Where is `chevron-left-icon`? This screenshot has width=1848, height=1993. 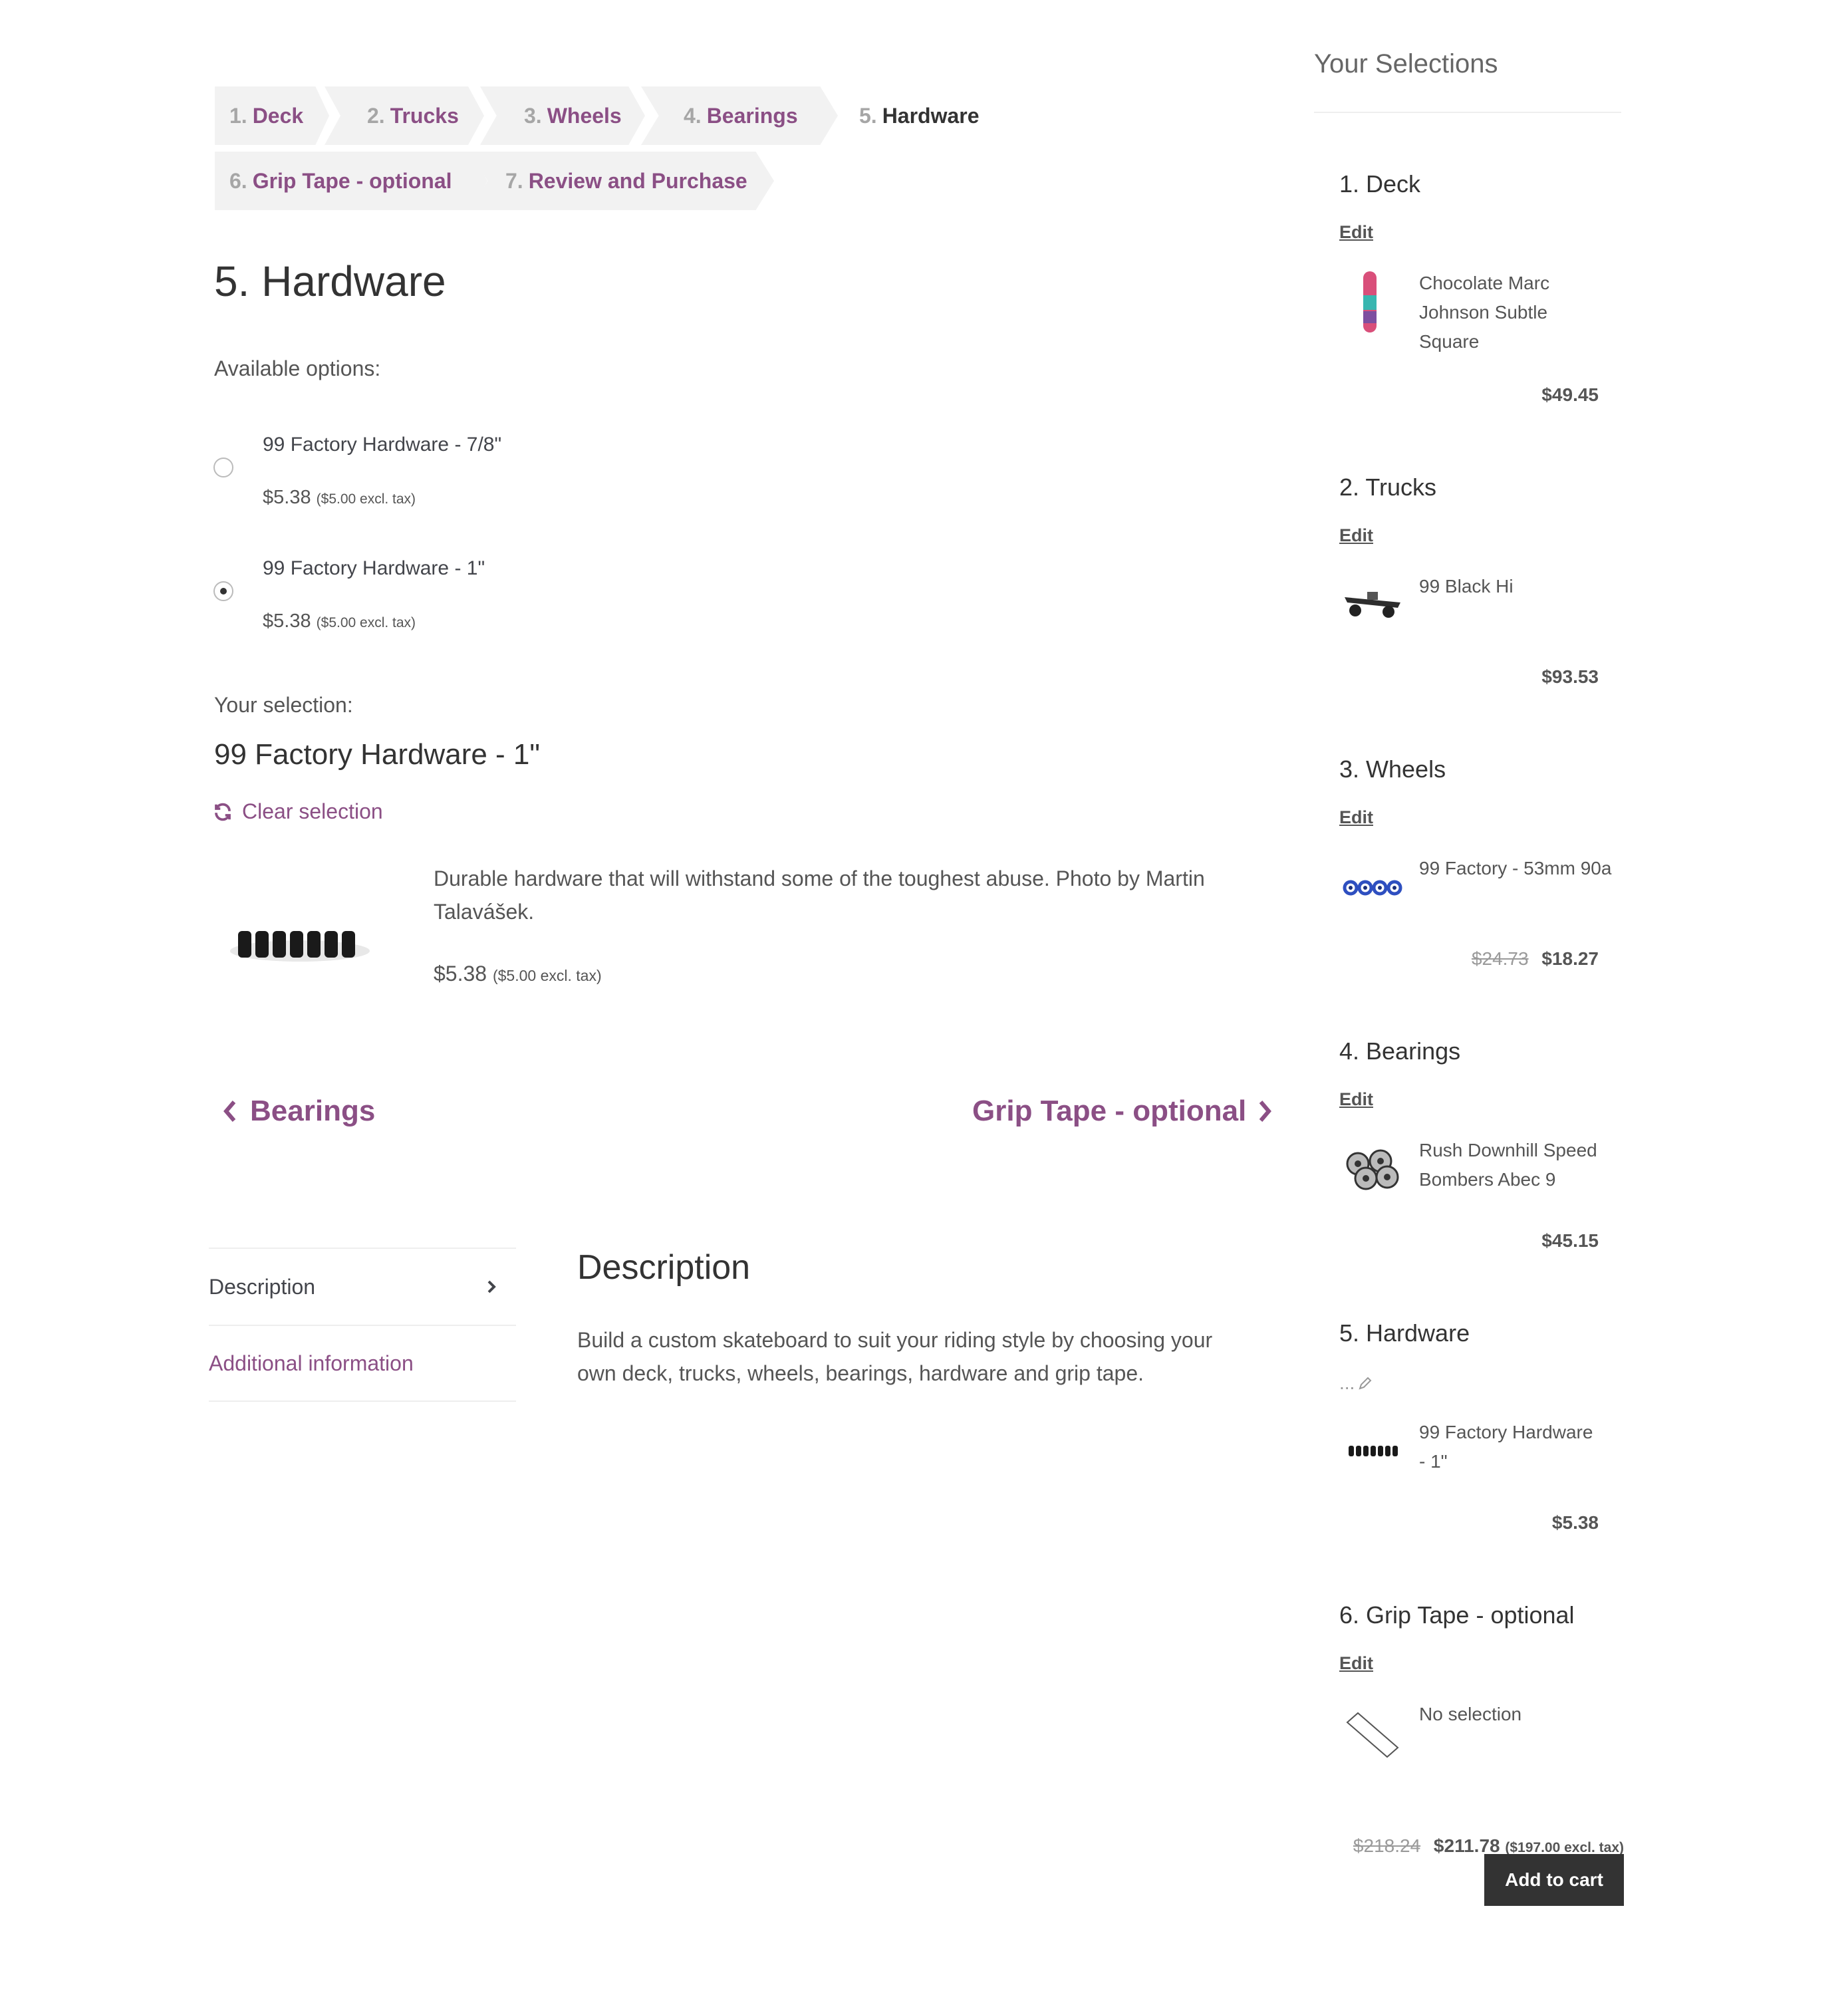
chevron-left-icon is located at coordinates (229, 1111).